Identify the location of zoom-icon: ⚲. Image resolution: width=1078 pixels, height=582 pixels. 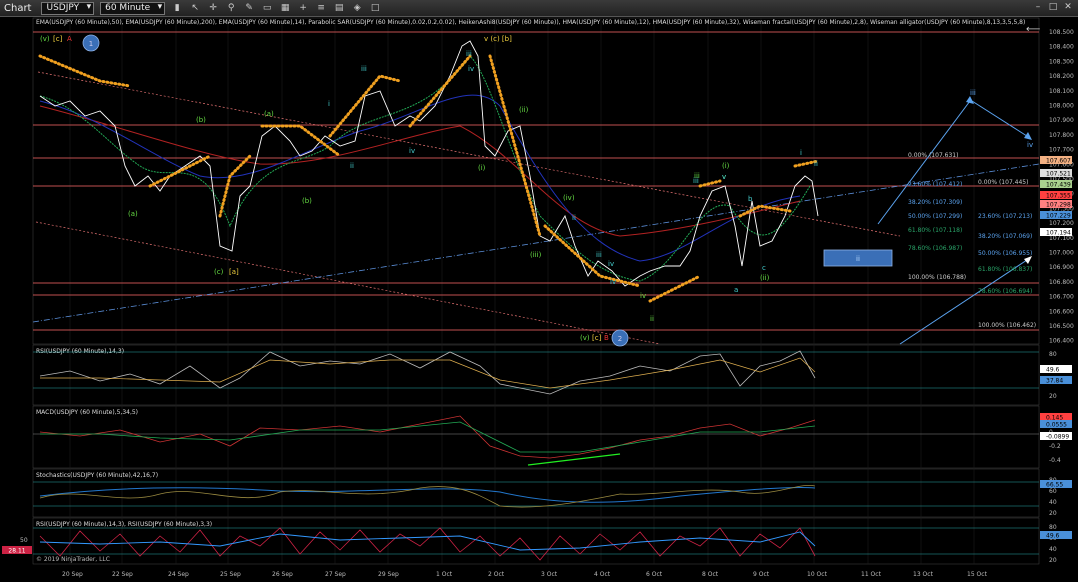
(231, 8).